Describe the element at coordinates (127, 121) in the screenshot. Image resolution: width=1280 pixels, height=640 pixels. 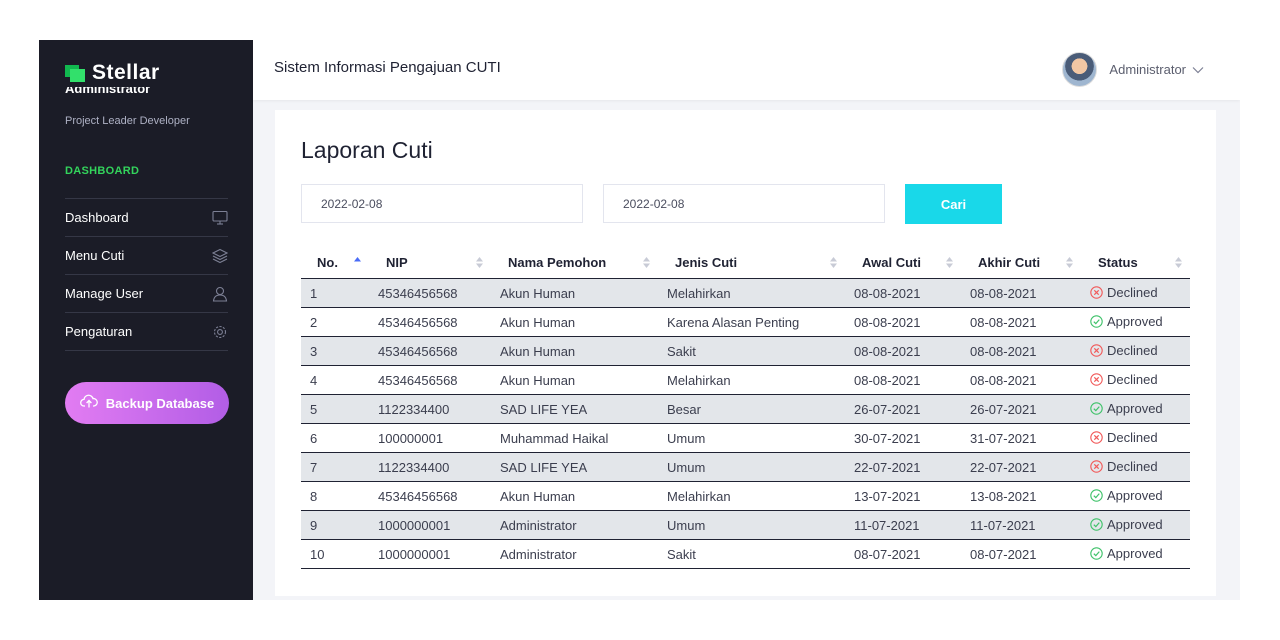
I see `sidebar-user-role: Project Leader Developer` at that location.